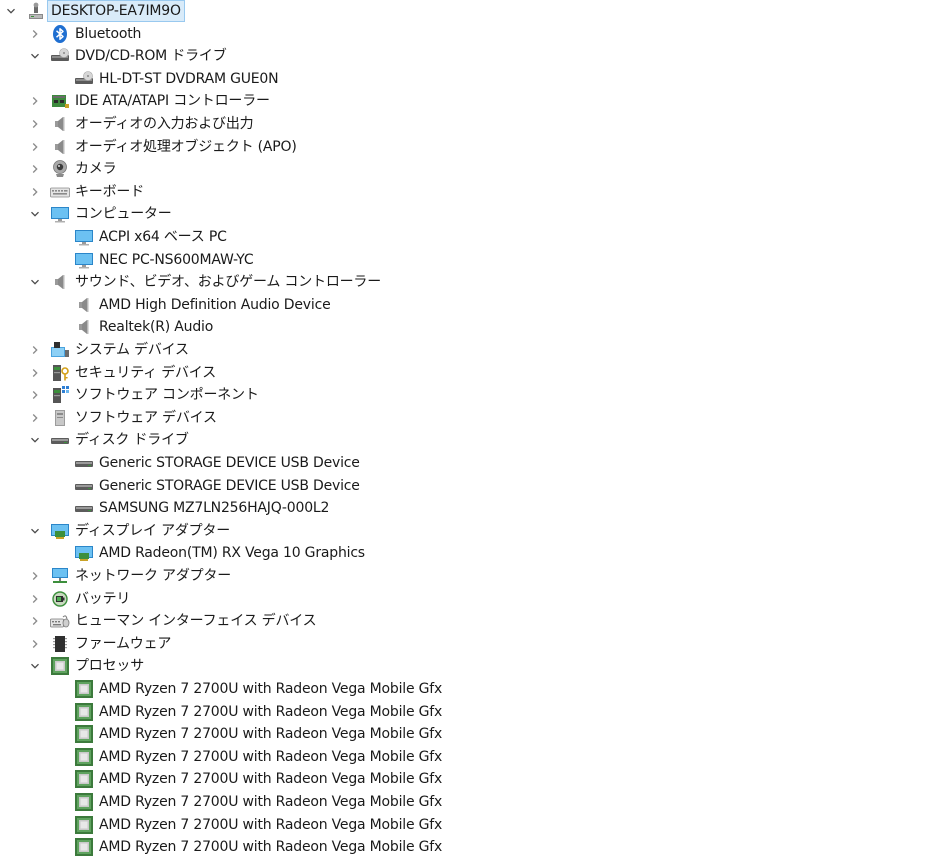 The image size is (928, 858). What do you see at coordinates (464, 553) in the screenshot?
I see `tree-node: AMD Radeon(TM) RX Vega 10 Graphics` at bounding box center [464, 553].